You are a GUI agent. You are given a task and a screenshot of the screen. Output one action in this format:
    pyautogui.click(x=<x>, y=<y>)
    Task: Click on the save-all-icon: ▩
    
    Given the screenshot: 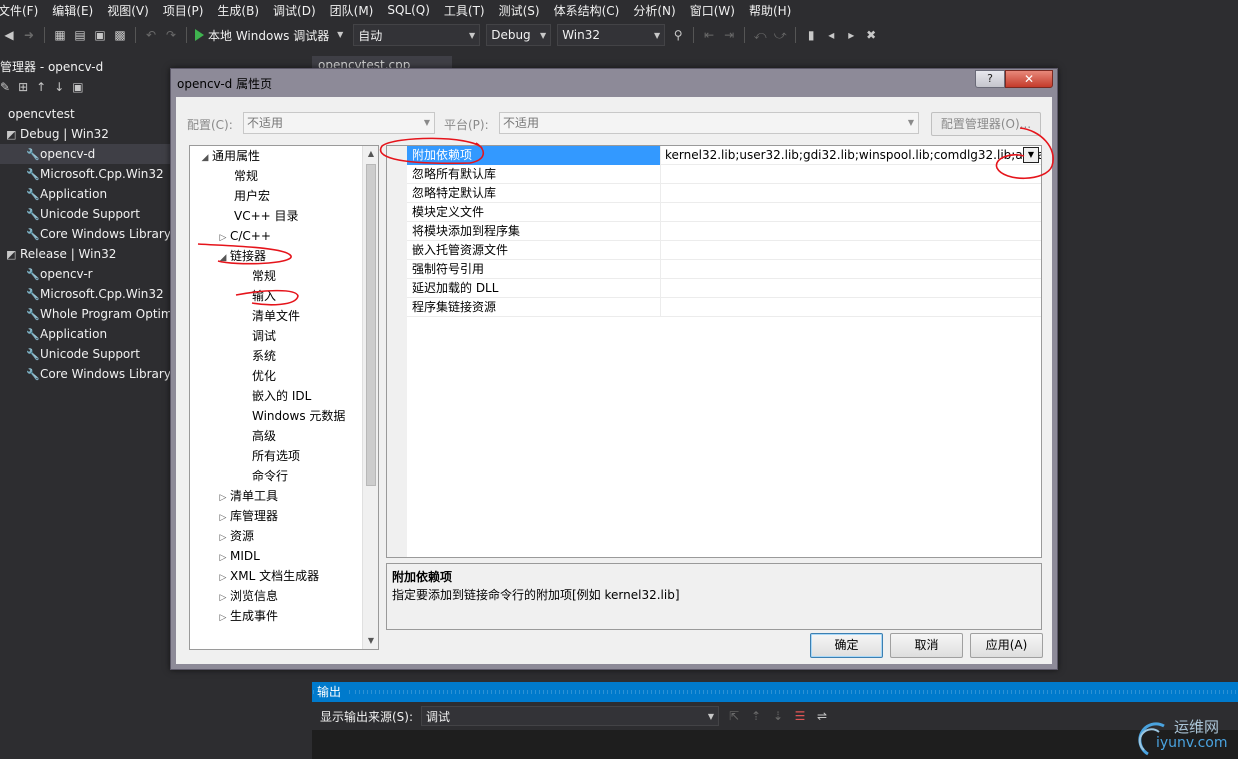 What is the action you would take?
    pyautogui.click(x=120, y=35)
    